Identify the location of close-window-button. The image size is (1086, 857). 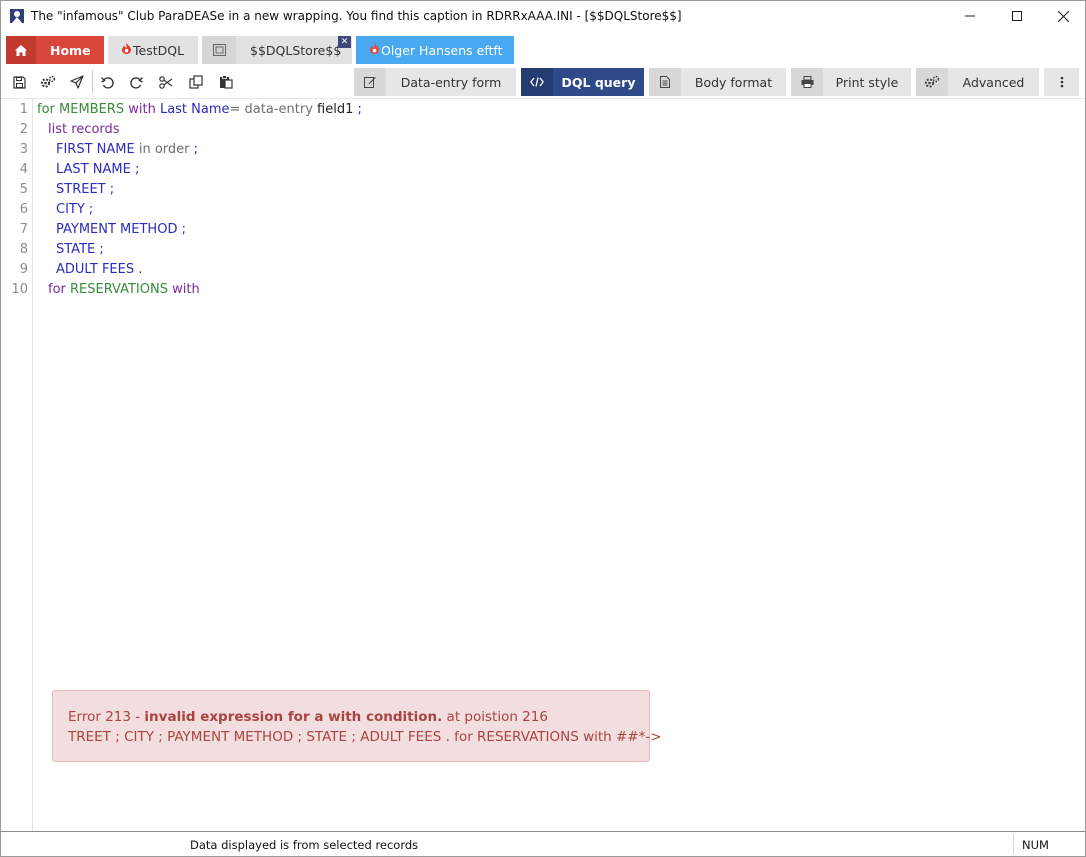
(1063, 16).